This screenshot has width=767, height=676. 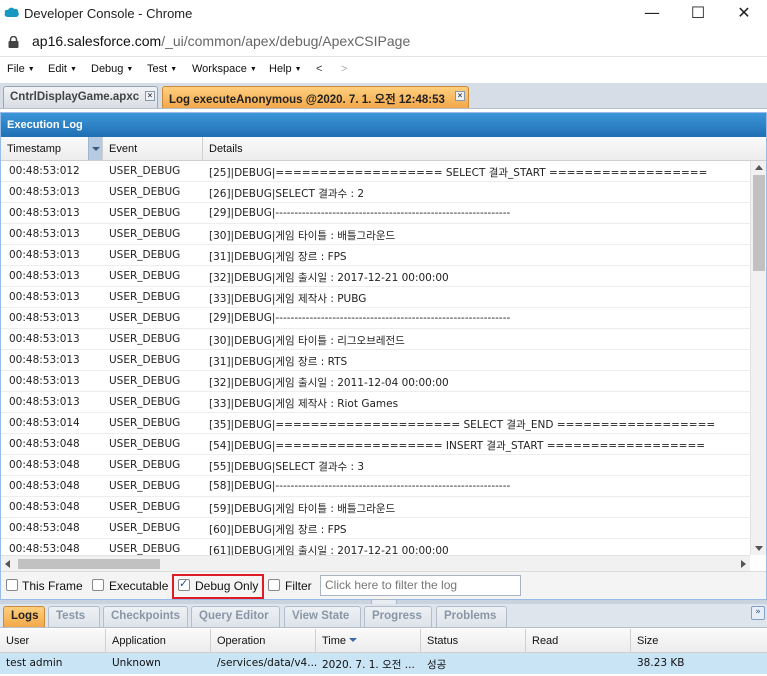 What do you see at coordinates (319, 69) in the screenshot?
I see `nav-back-button: <` at bounding box center [319, 69].